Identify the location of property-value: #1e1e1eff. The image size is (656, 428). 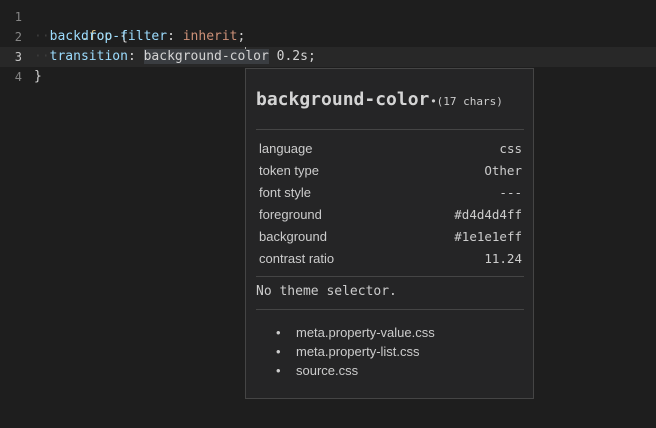
(488, 236).